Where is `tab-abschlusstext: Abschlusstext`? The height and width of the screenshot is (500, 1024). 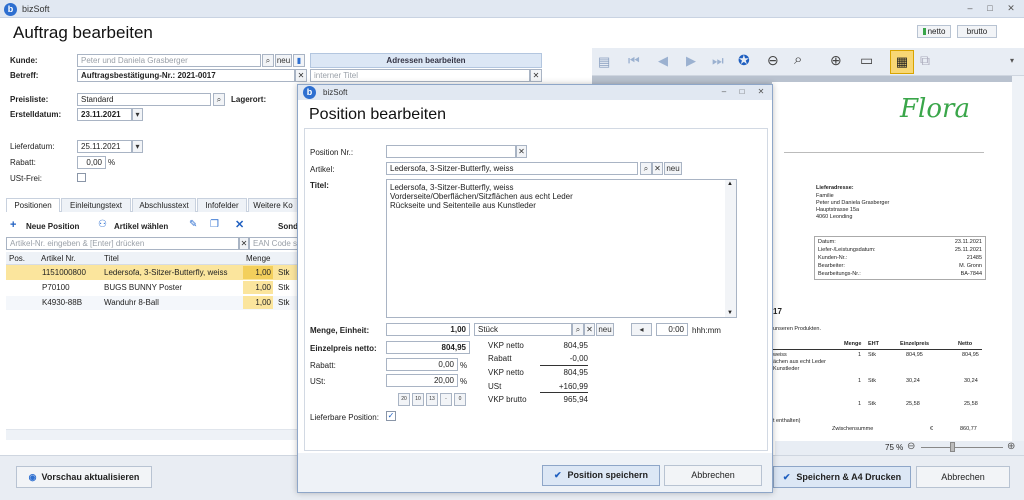 tab-abschlusstext: Abschlusstext is located at coordinates (164, 205).